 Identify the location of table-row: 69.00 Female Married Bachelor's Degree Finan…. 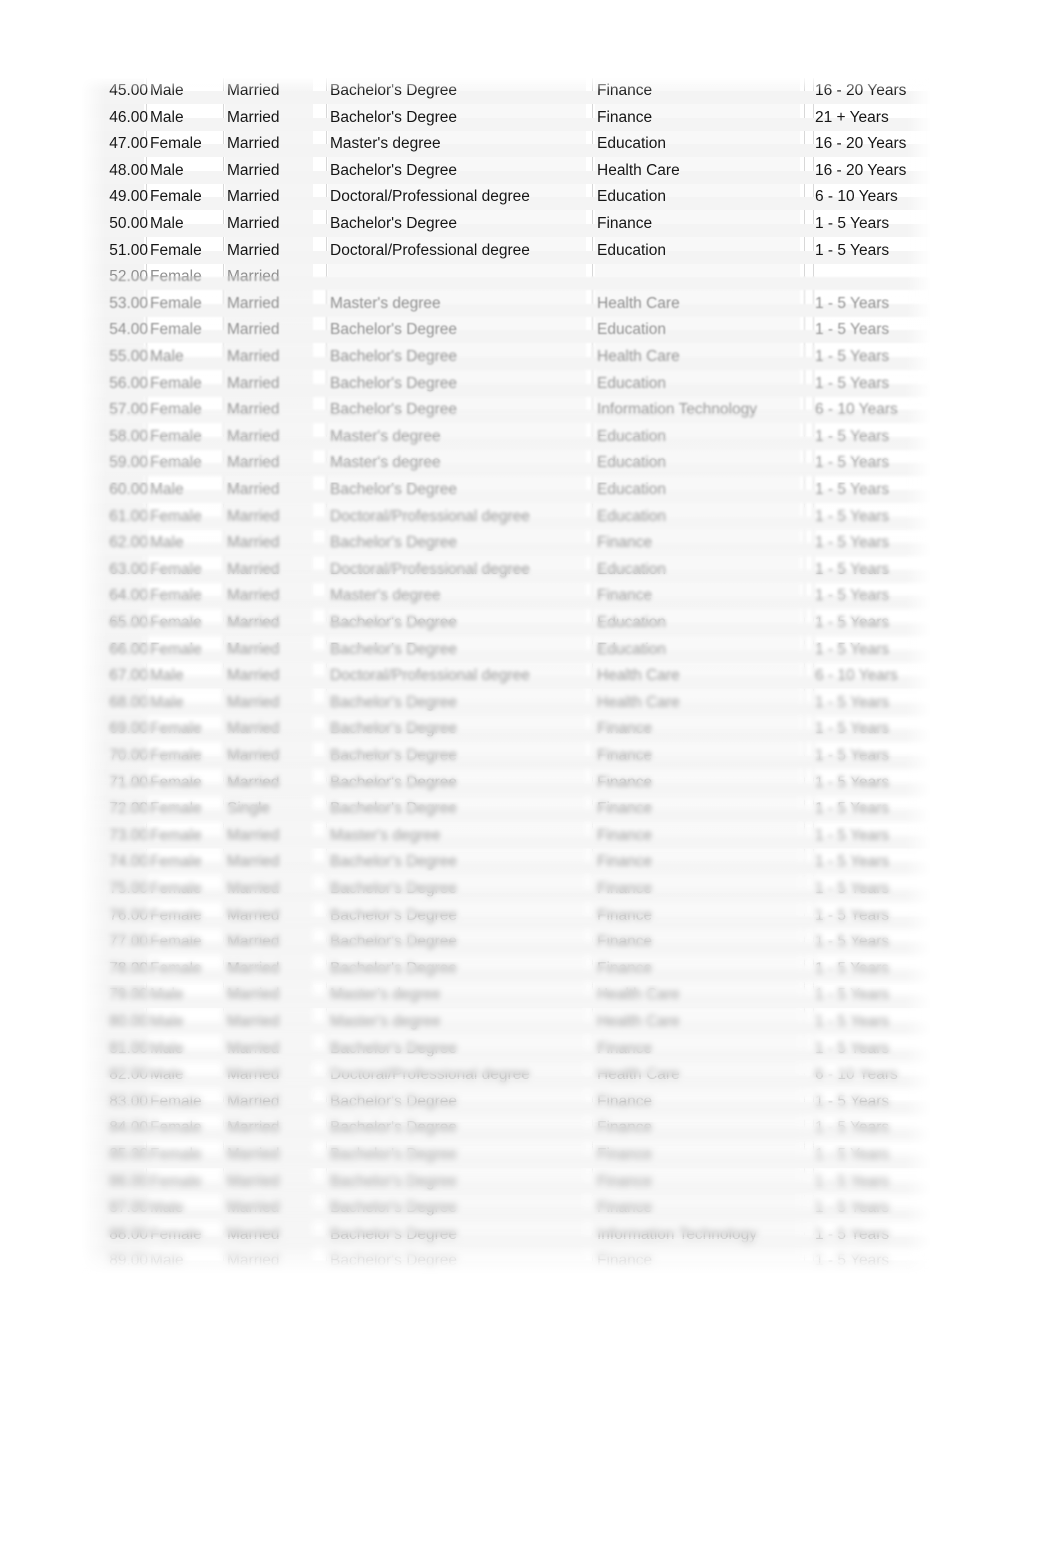
(506, 729).